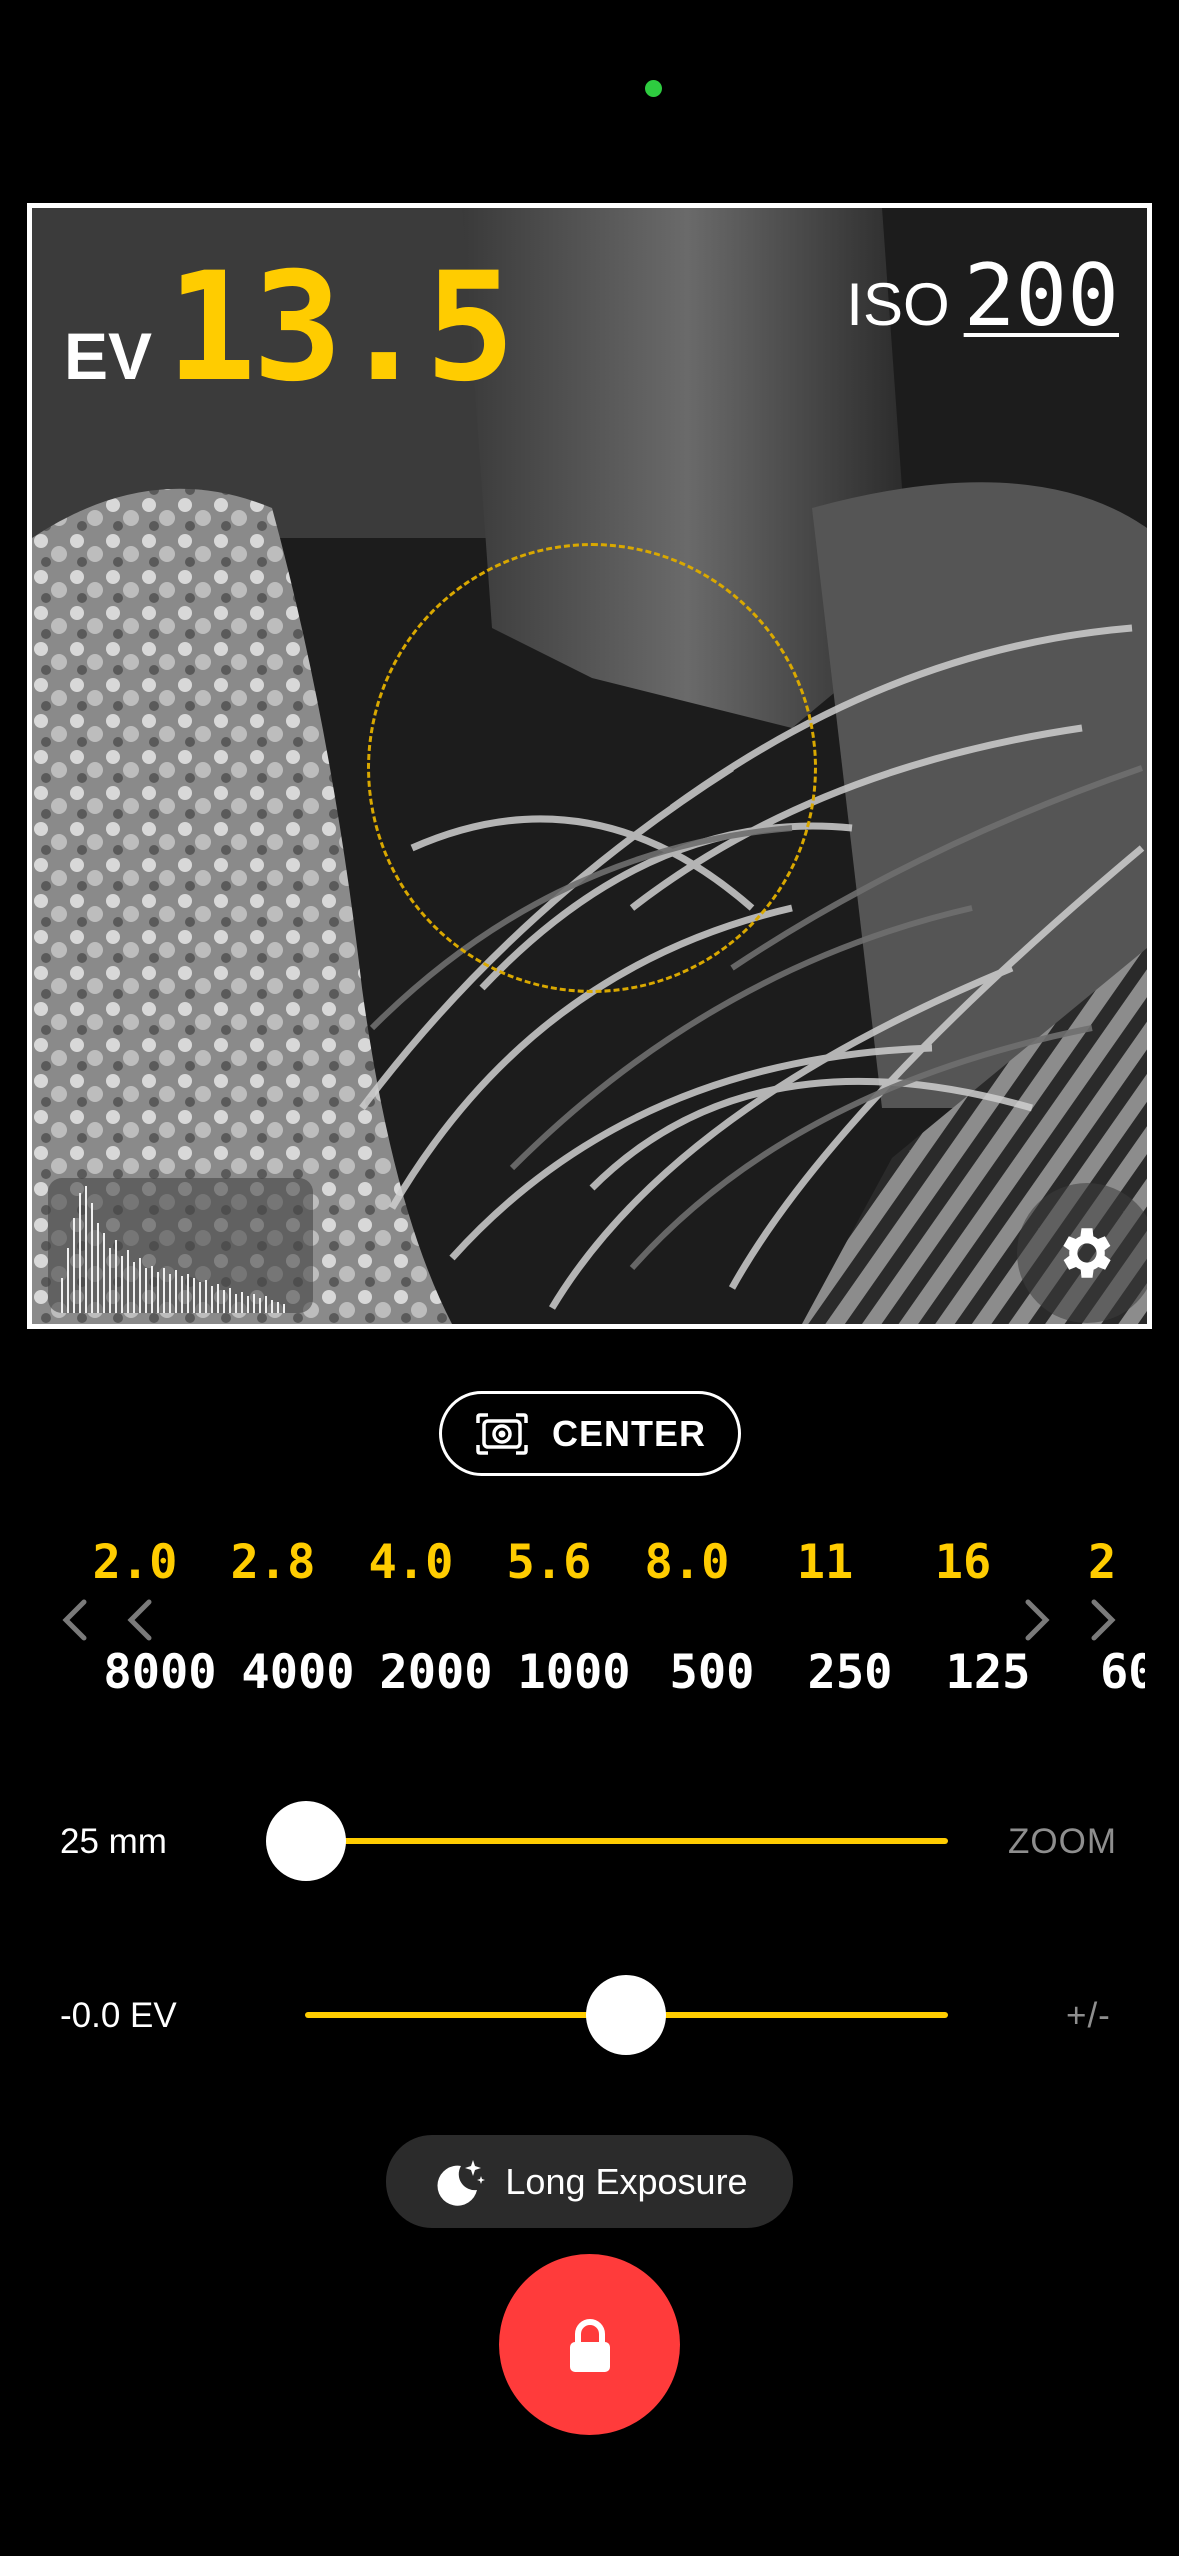 The width and height of the screenshot is (1179, 2556). I want to click on settings-button, so click(1082, 1253).